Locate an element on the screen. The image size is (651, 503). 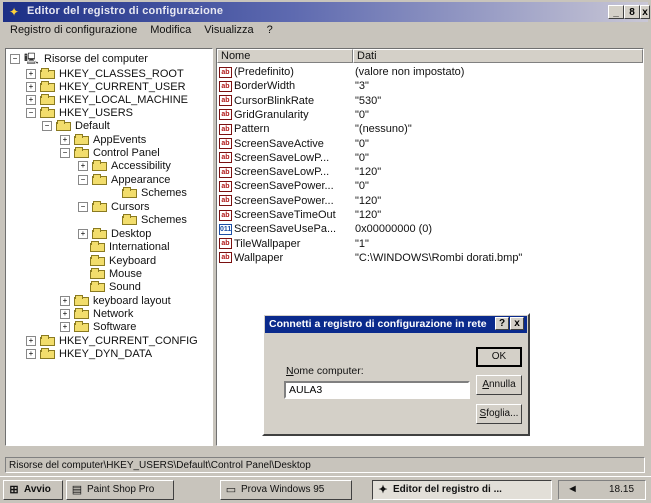
registry-app-icon: ✦ is located at coordinates (14, 12).